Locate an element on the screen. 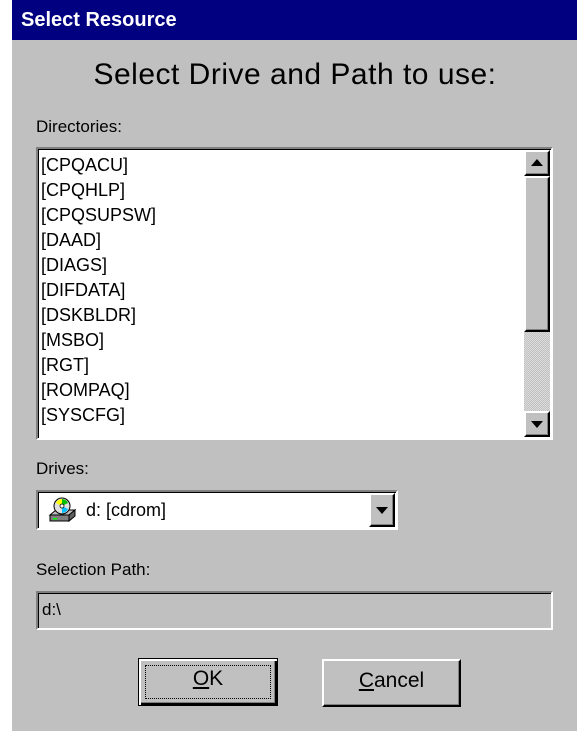  directories-scrollbar is located at coordinates (537, 293).